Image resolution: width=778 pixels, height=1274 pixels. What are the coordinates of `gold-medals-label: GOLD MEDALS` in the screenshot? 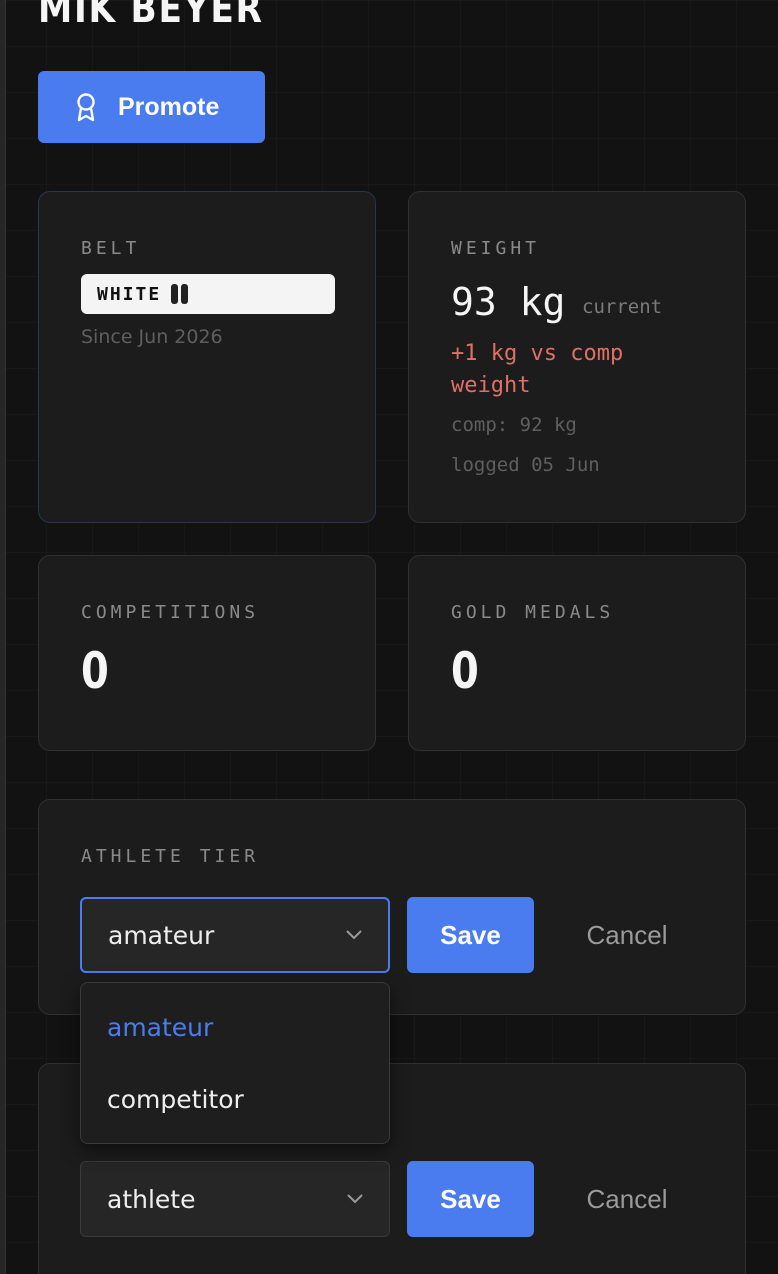 It's located at (533, 612).